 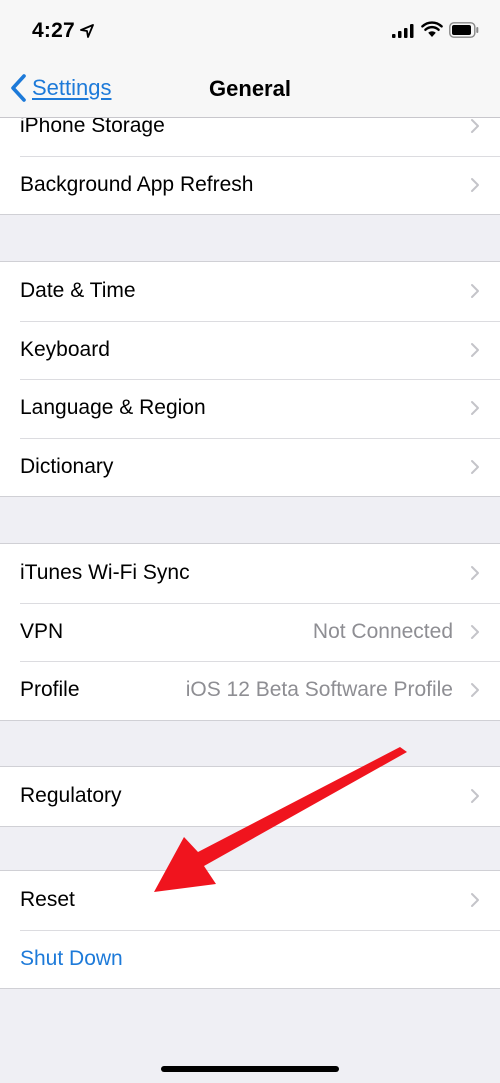 I want to click on row-label: iTunes Wi-Fi Sync, so click(x=105, y=573).